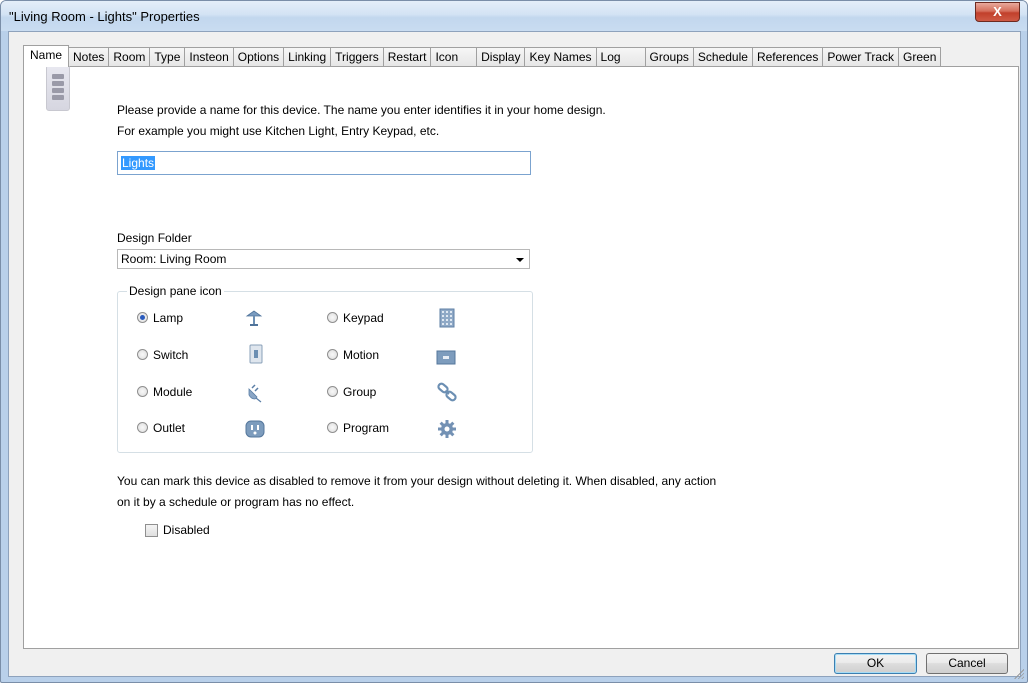  What do you see at coordinates (332, 391) in the screenshot?
I see `radio-group` at bounding box center [332, 391].